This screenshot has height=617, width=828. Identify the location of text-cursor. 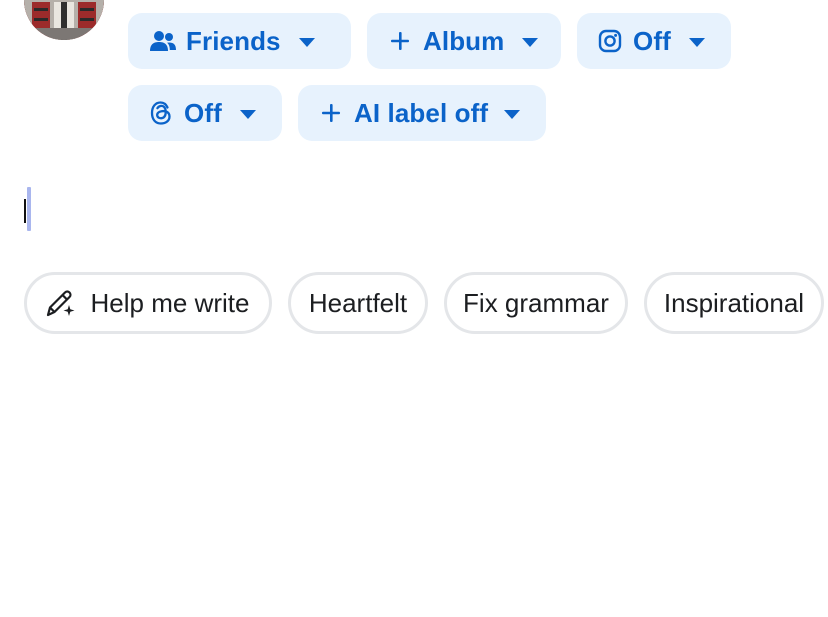
(25, 211).